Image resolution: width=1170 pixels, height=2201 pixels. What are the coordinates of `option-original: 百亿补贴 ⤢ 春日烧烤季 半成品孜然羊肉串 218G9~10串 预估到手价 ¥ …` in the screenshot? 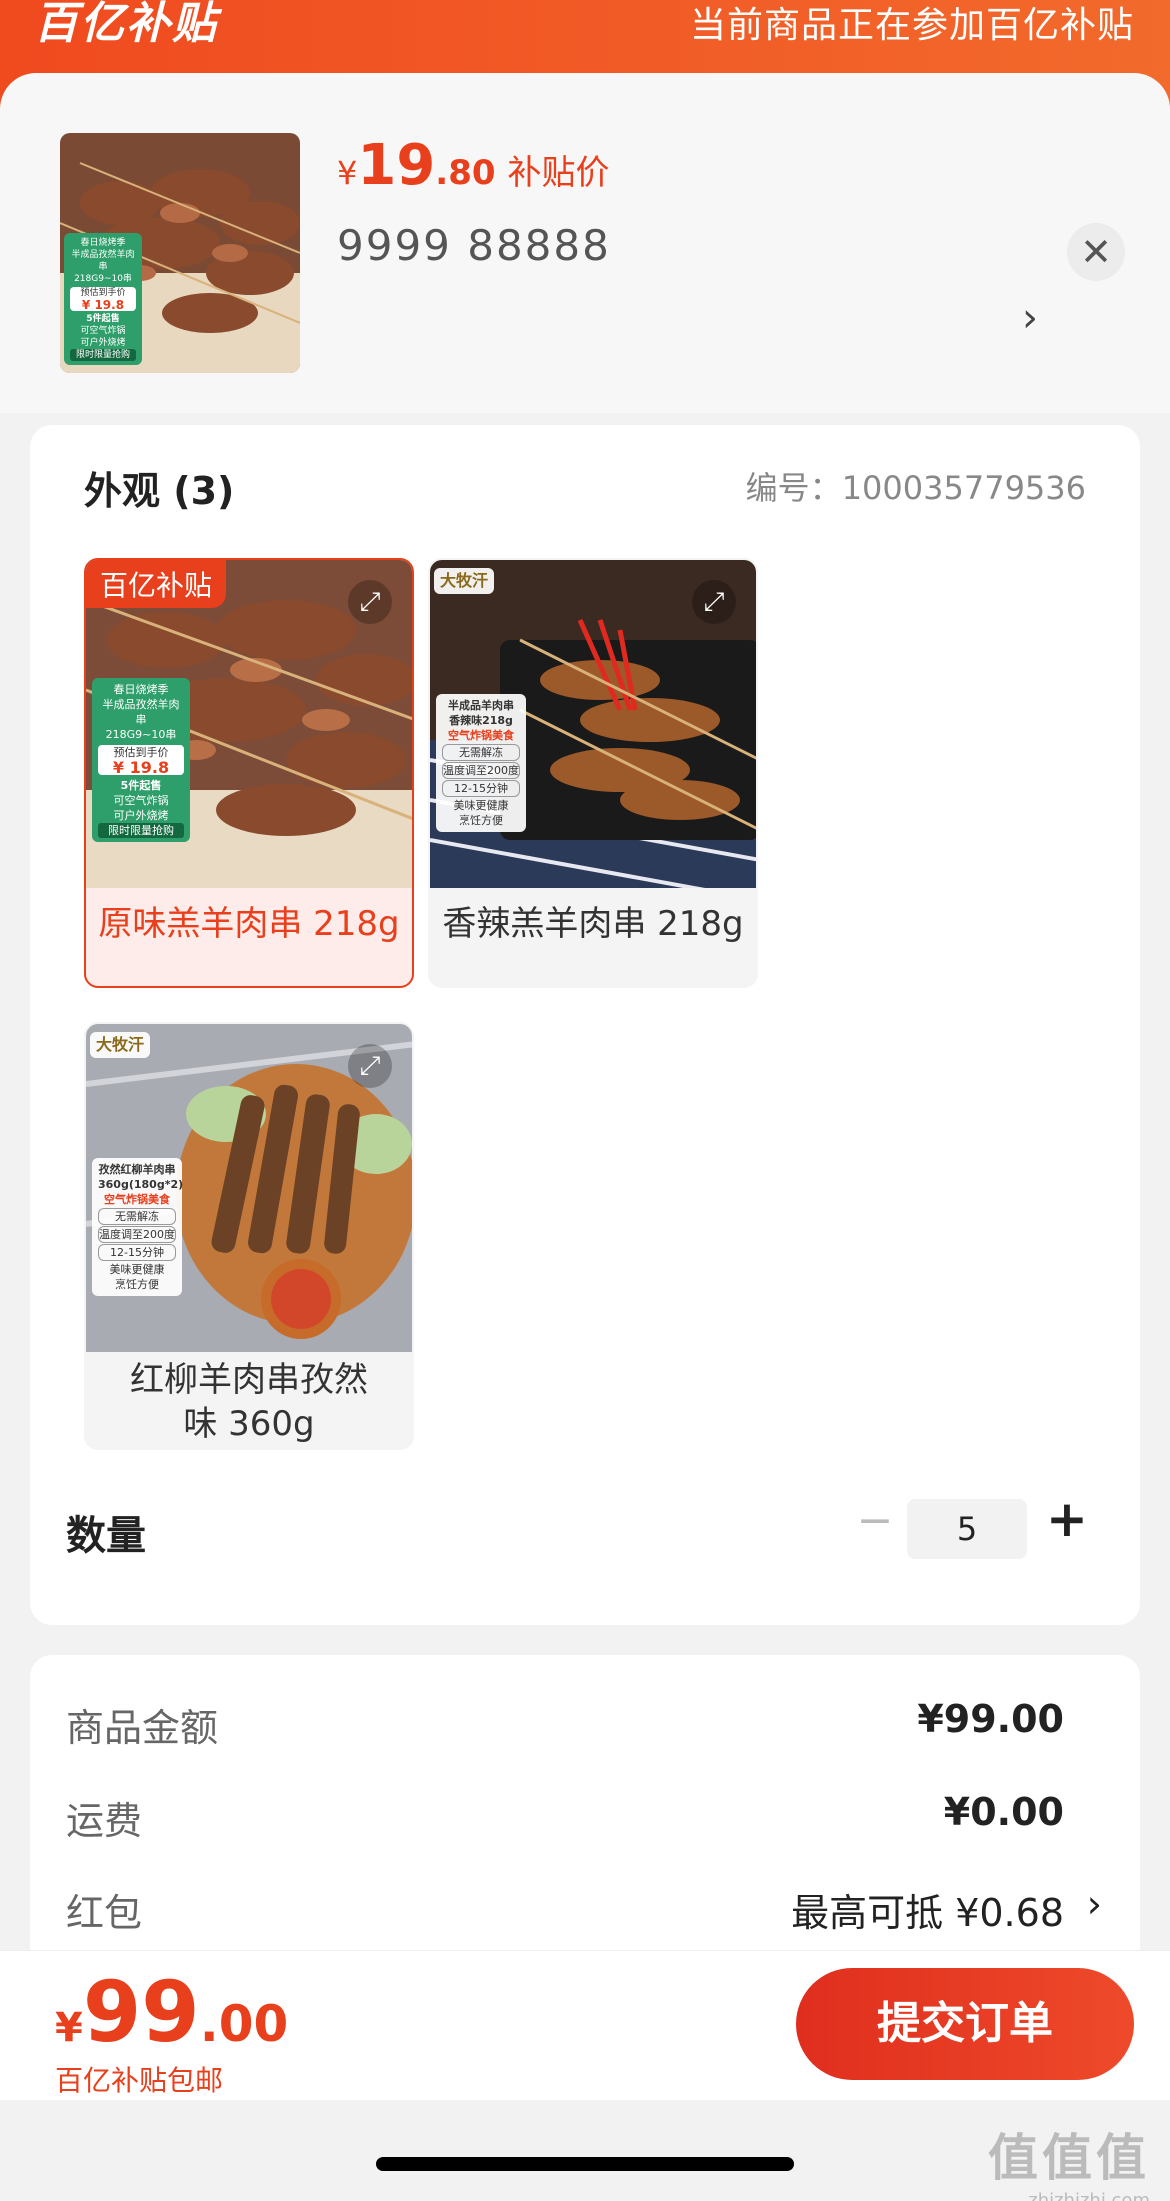 It's located at (249, 773).